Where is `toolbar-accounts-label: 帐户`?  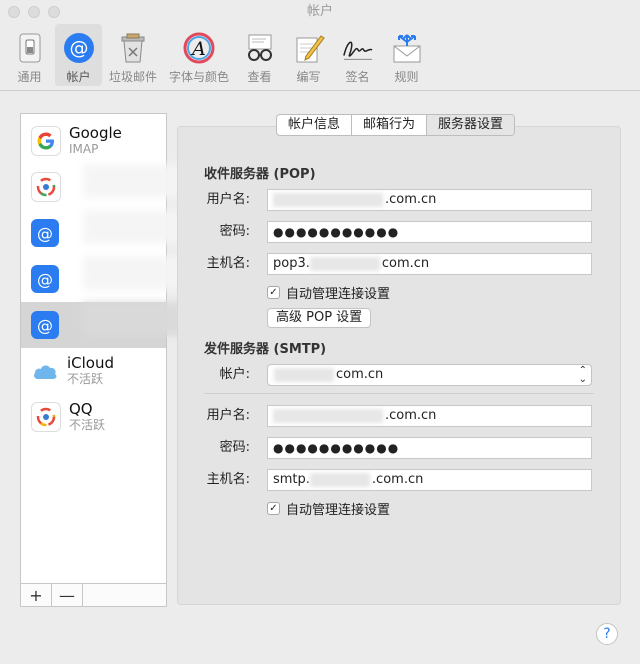 toolbar-accounts-label: 帐户 is located at coordinates (78, 77).